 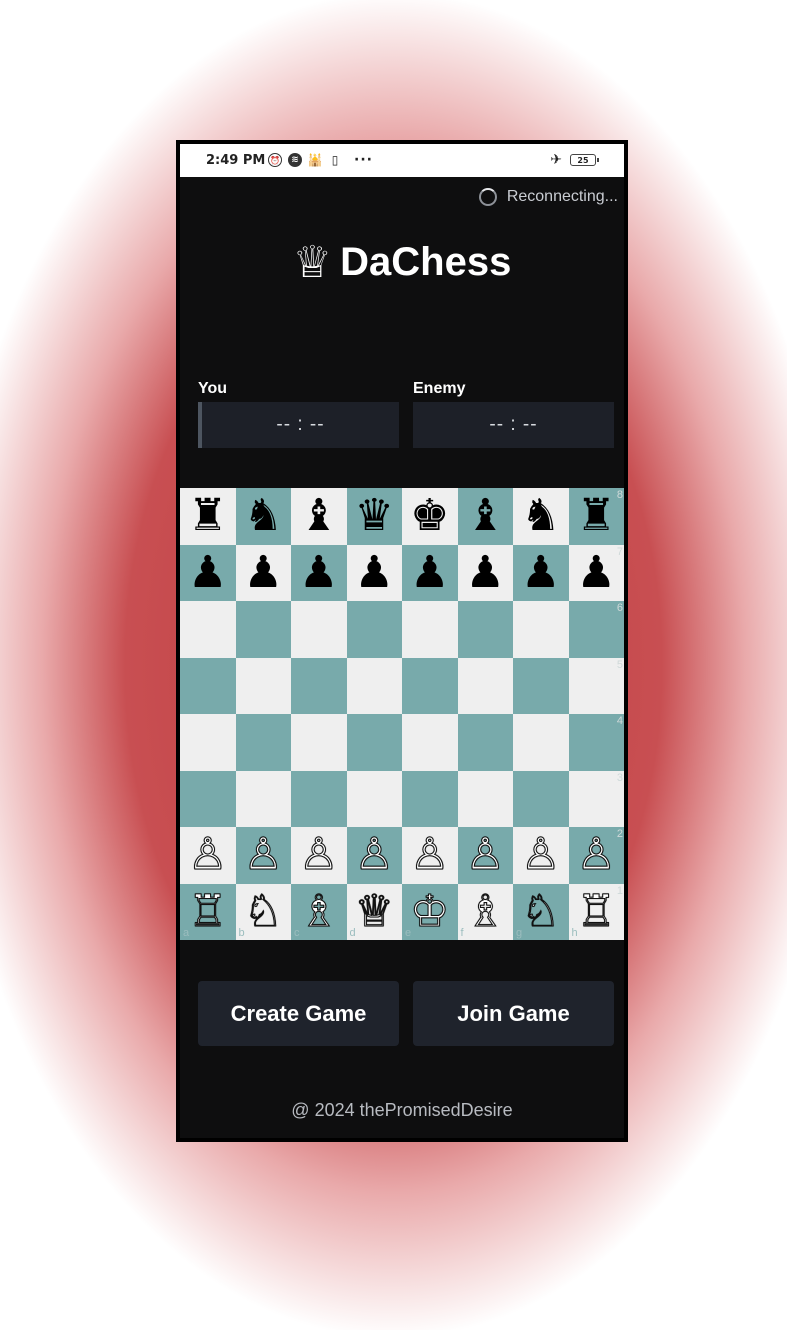 I want to click on square-b2: ♙, so click(x=263, y=855).